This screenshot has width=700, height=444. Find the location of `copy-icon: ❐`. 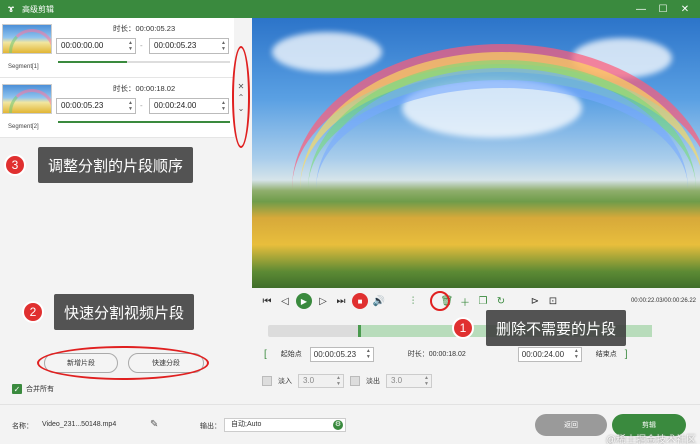

copy-icon: ❐ is located at coordinates (483, 301).